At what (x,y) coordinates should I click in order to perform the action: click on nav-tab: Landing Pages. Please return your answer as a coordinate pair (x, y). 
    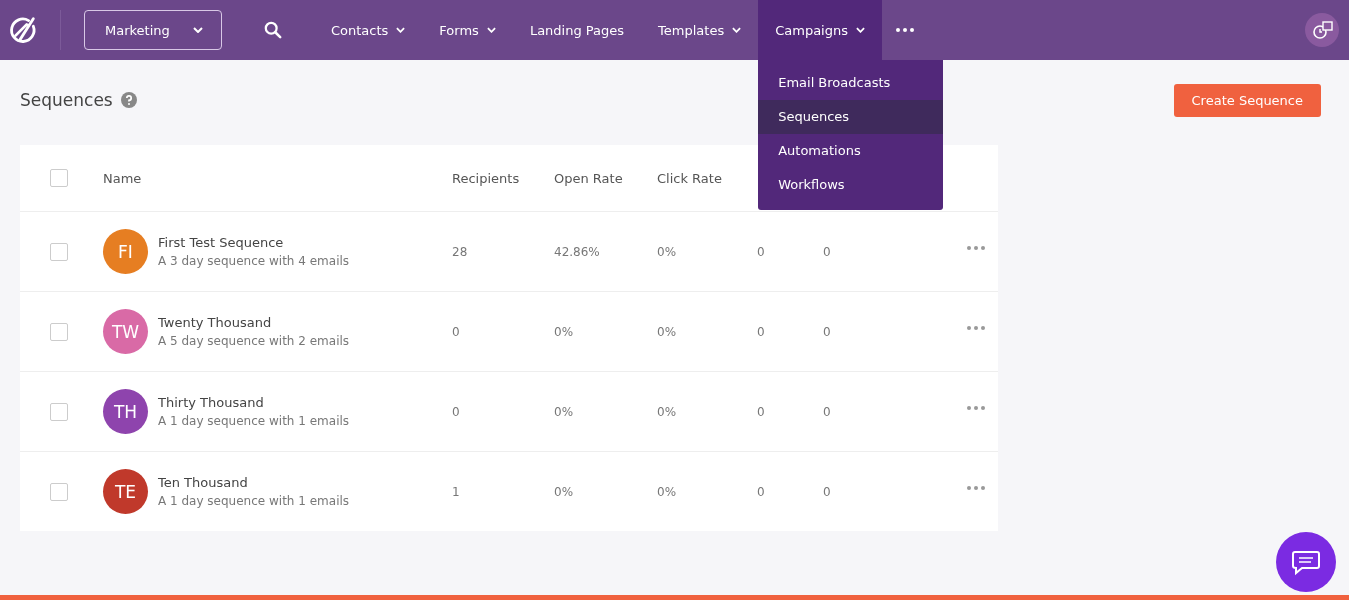
    Looking at the image, I should click on (577, 30).